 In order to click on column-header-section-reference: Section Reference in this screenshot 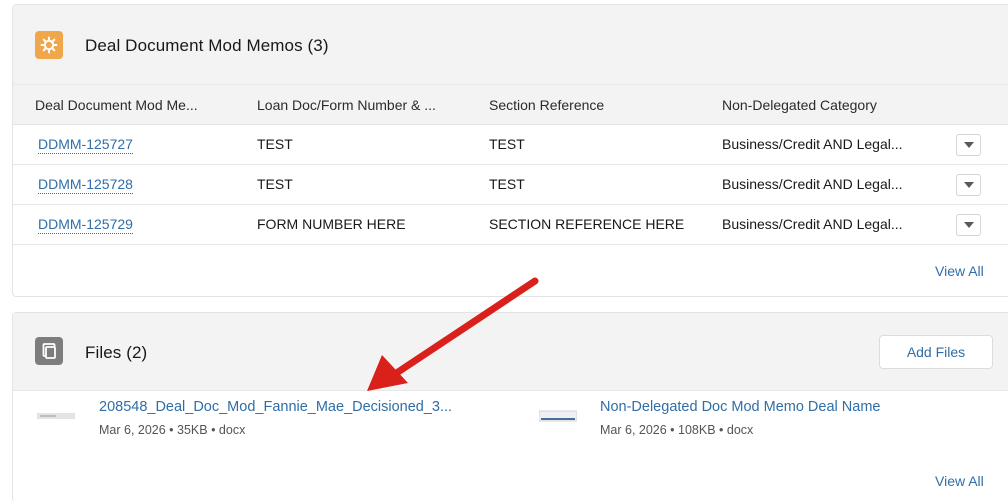, I will do `click(589, 105)`.